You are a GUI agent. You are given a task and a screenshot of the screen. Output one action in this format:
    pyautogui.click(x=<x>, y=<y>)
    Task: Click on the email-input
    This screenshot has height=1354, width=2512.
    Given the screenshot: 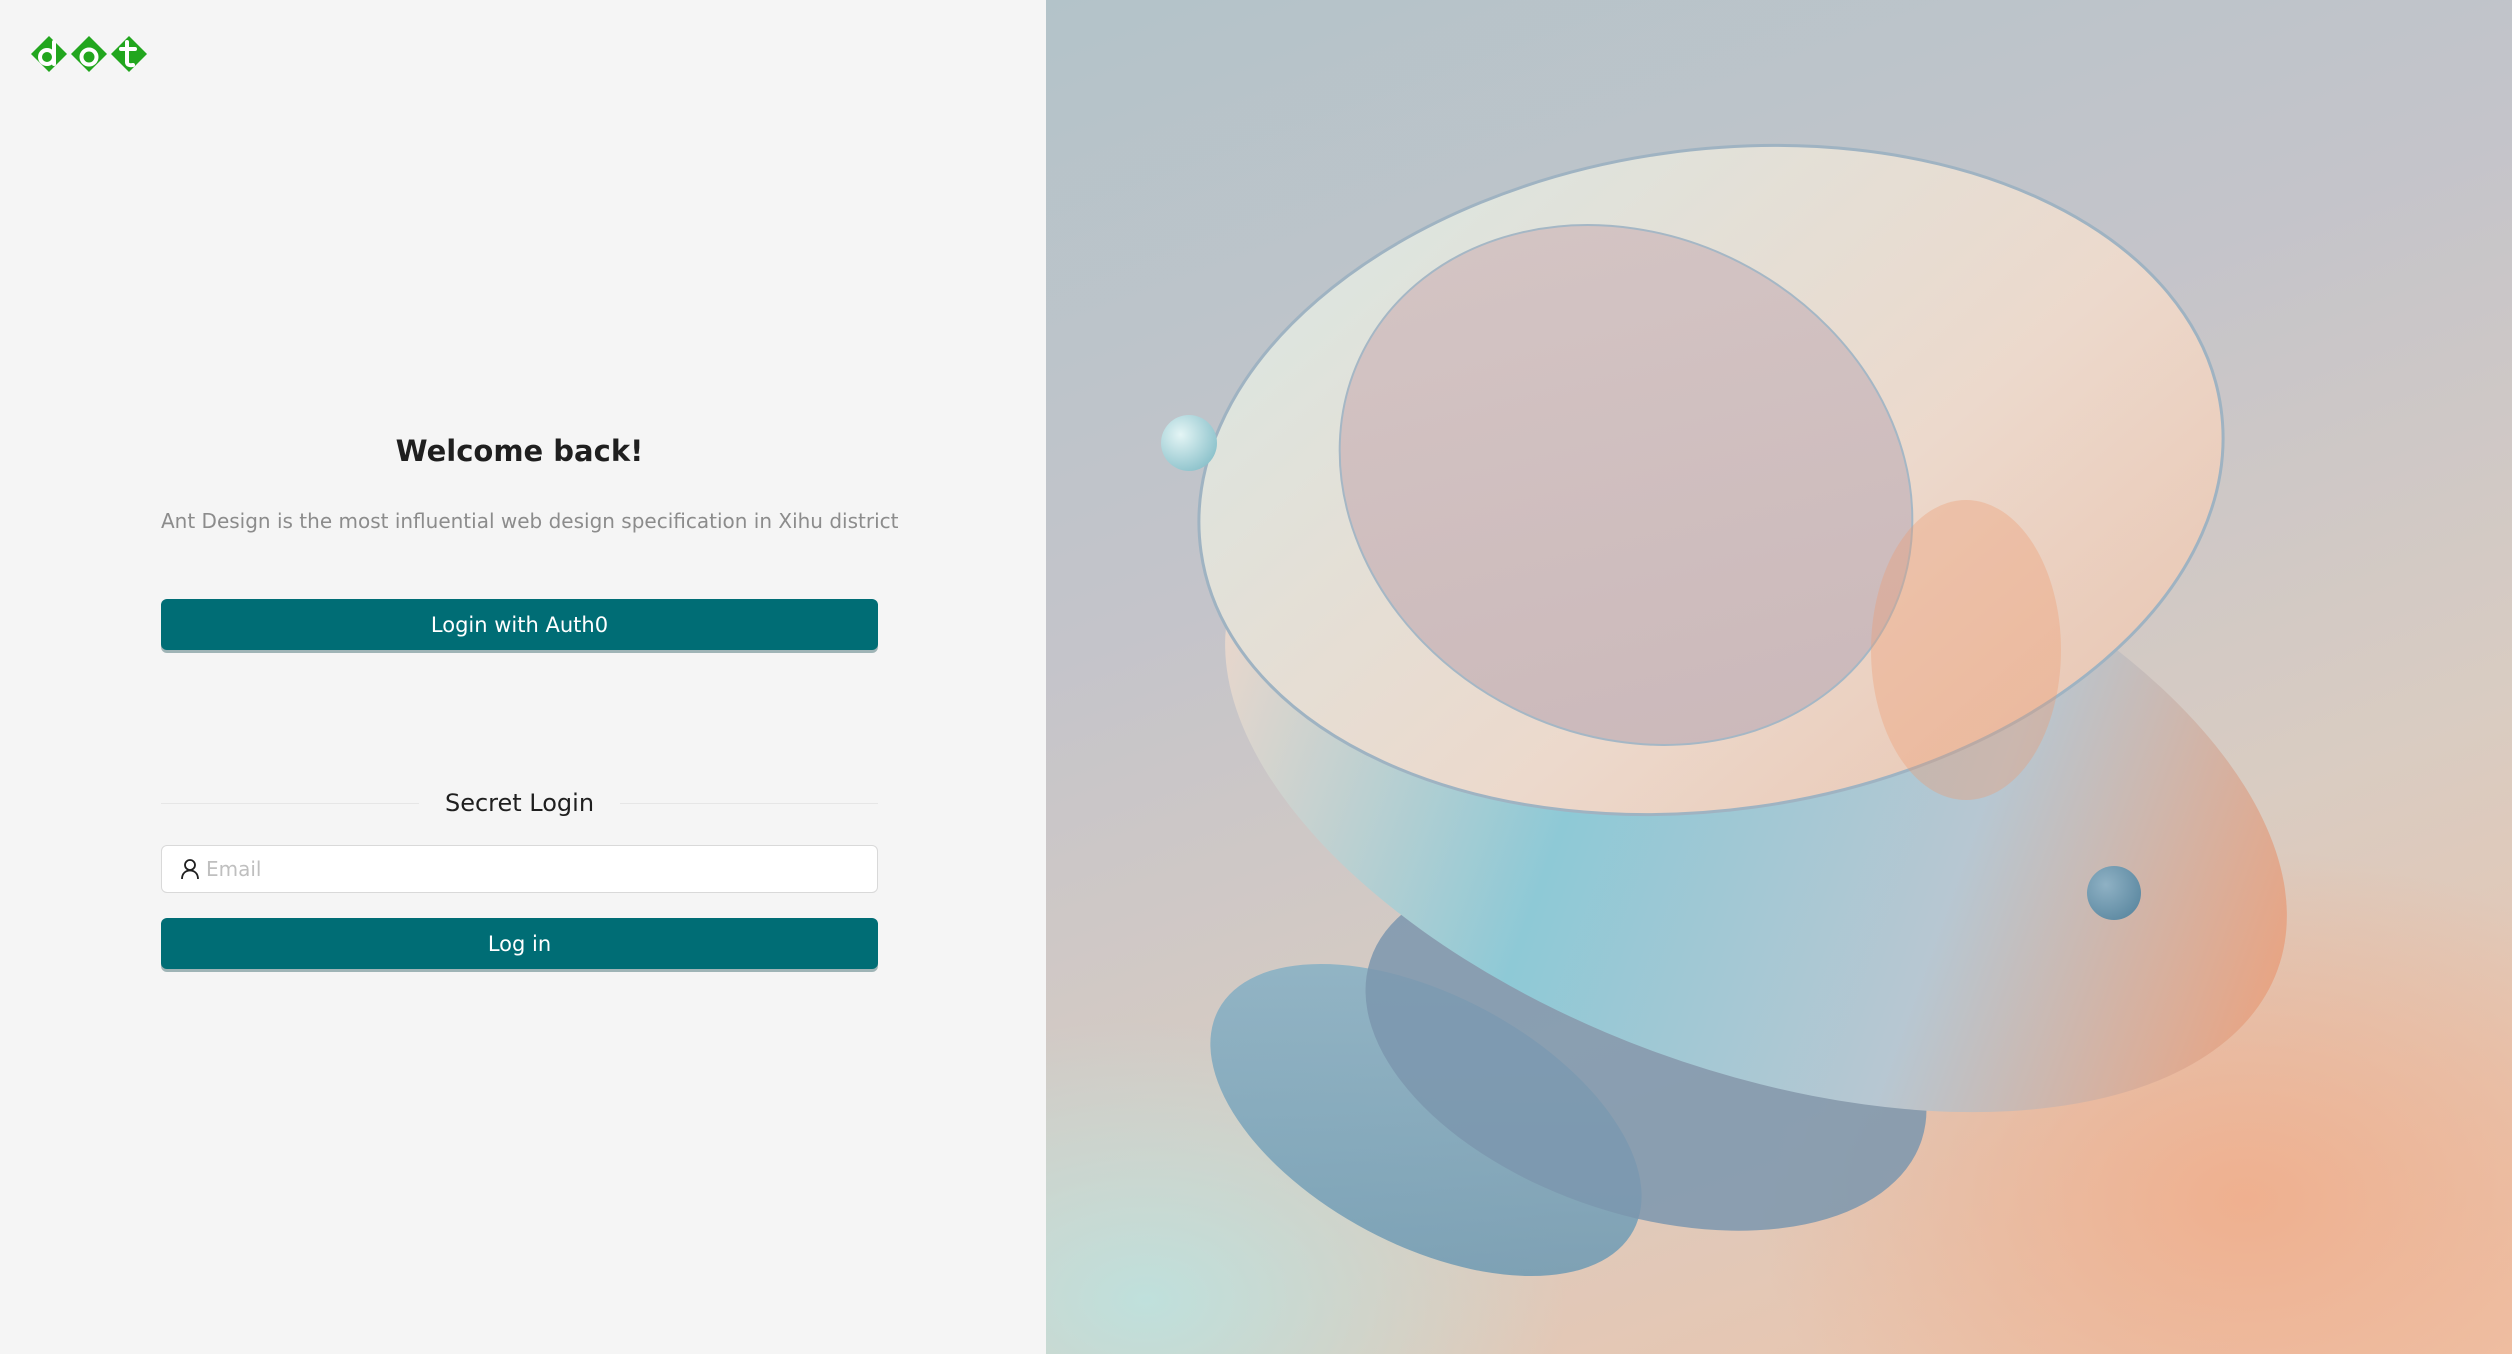 What is the action you would take?
    pyautogui.click(x=541, y=869)
    